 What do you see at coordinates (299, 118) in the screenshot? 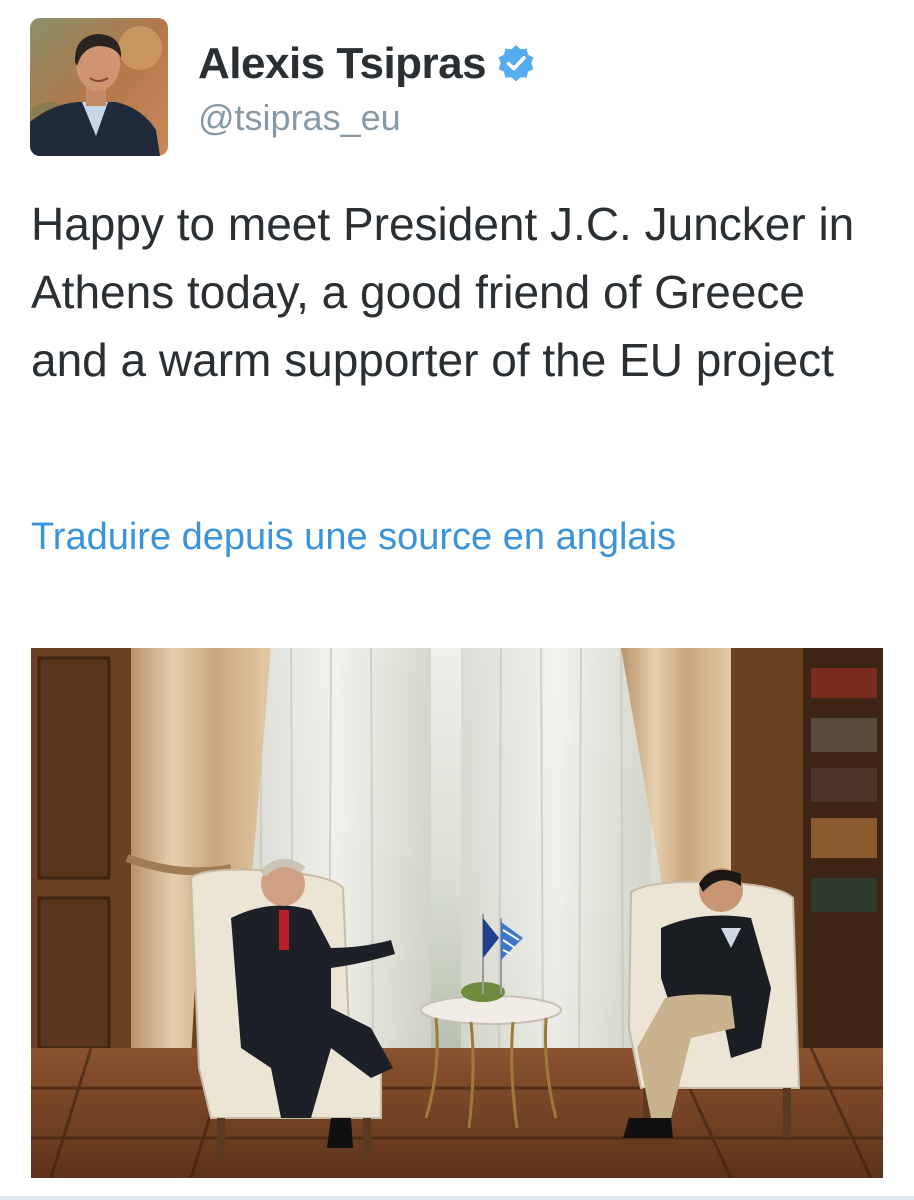
I see `author-handle: @tsipras_eu` at bounding box center [299, 118].